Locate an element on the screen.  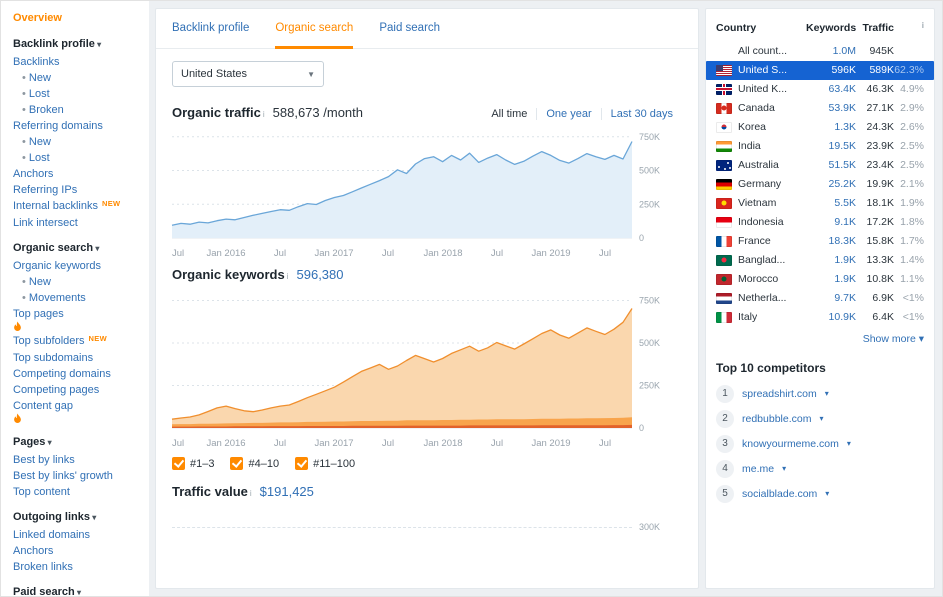
keywords-value: 1.0M is located at coordinates (831, 51).